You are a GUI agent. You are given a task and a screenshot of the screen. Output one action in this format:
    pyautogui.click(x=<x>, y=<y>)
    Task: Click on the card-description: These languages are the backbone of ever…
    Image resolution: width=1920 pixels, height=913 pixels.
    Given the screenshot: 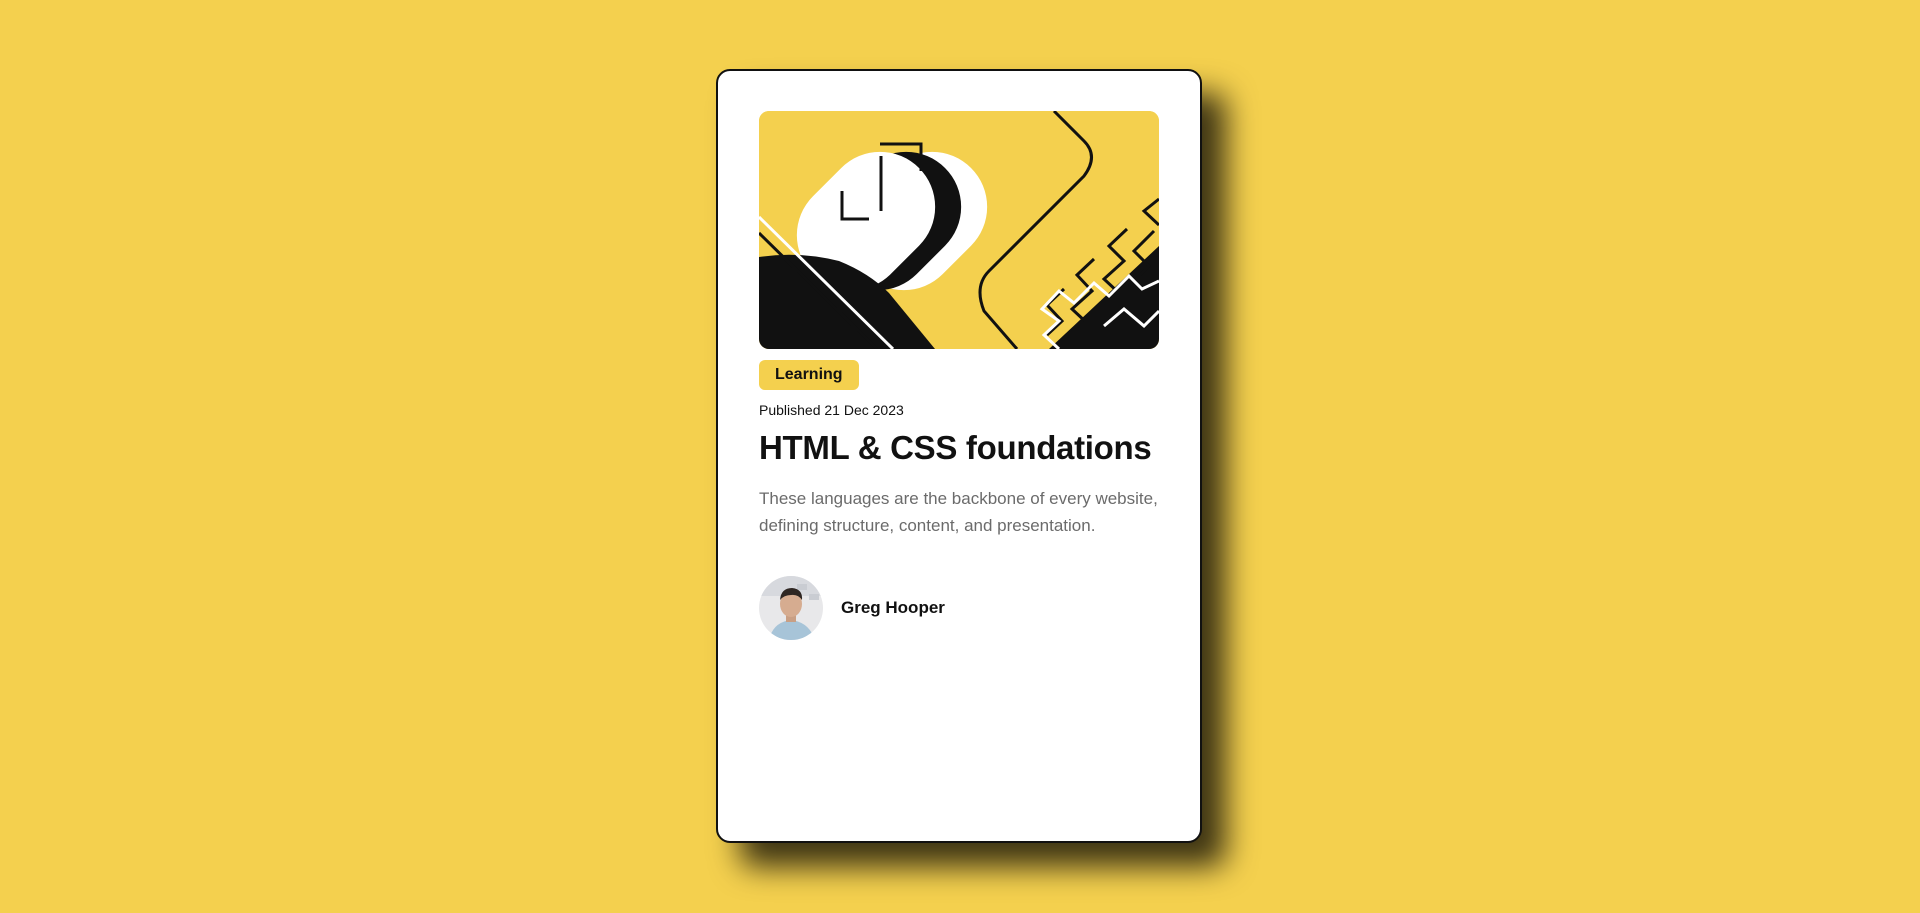 What is the action you would take?
    pyautogui.click(x=958, y=512)
    